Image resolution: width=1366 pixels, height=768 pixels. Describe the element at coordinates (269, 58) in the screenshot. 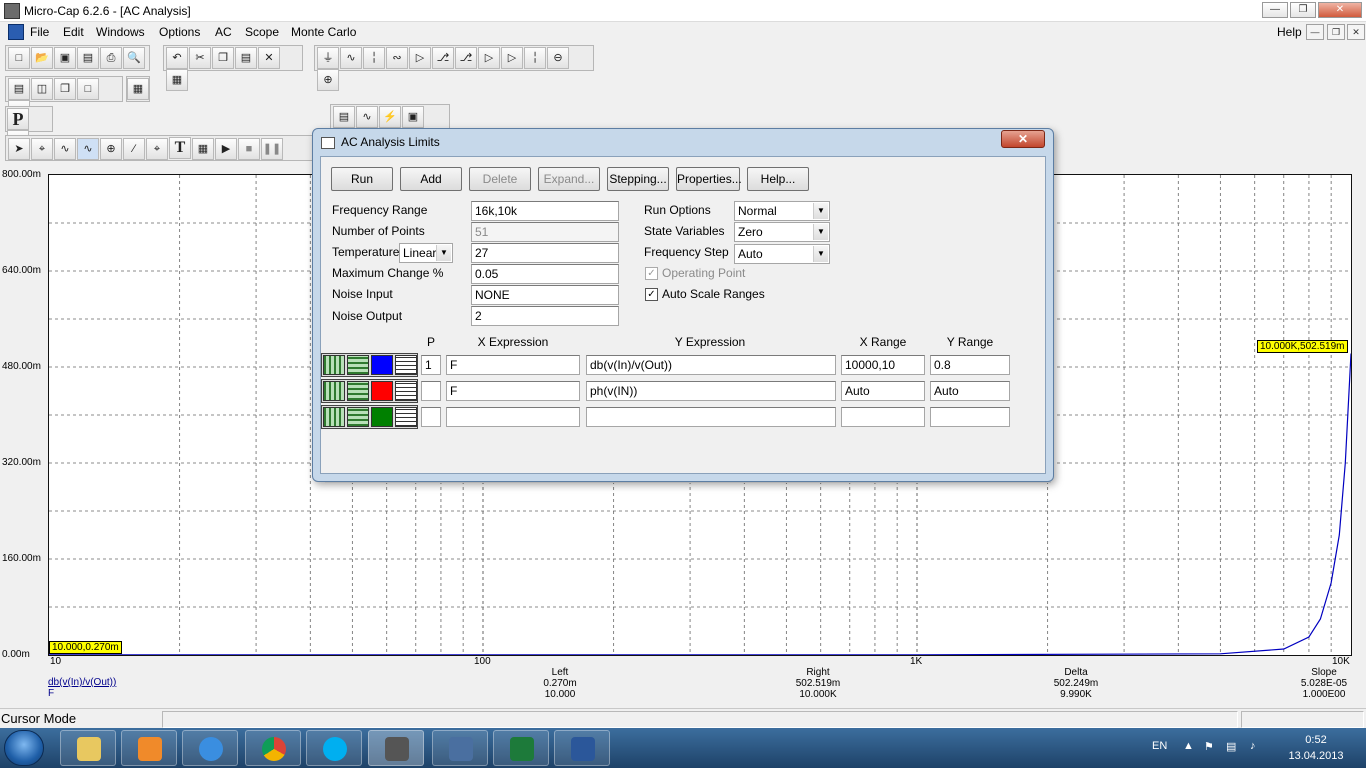

I see `delete-icon: ✕` at that location.